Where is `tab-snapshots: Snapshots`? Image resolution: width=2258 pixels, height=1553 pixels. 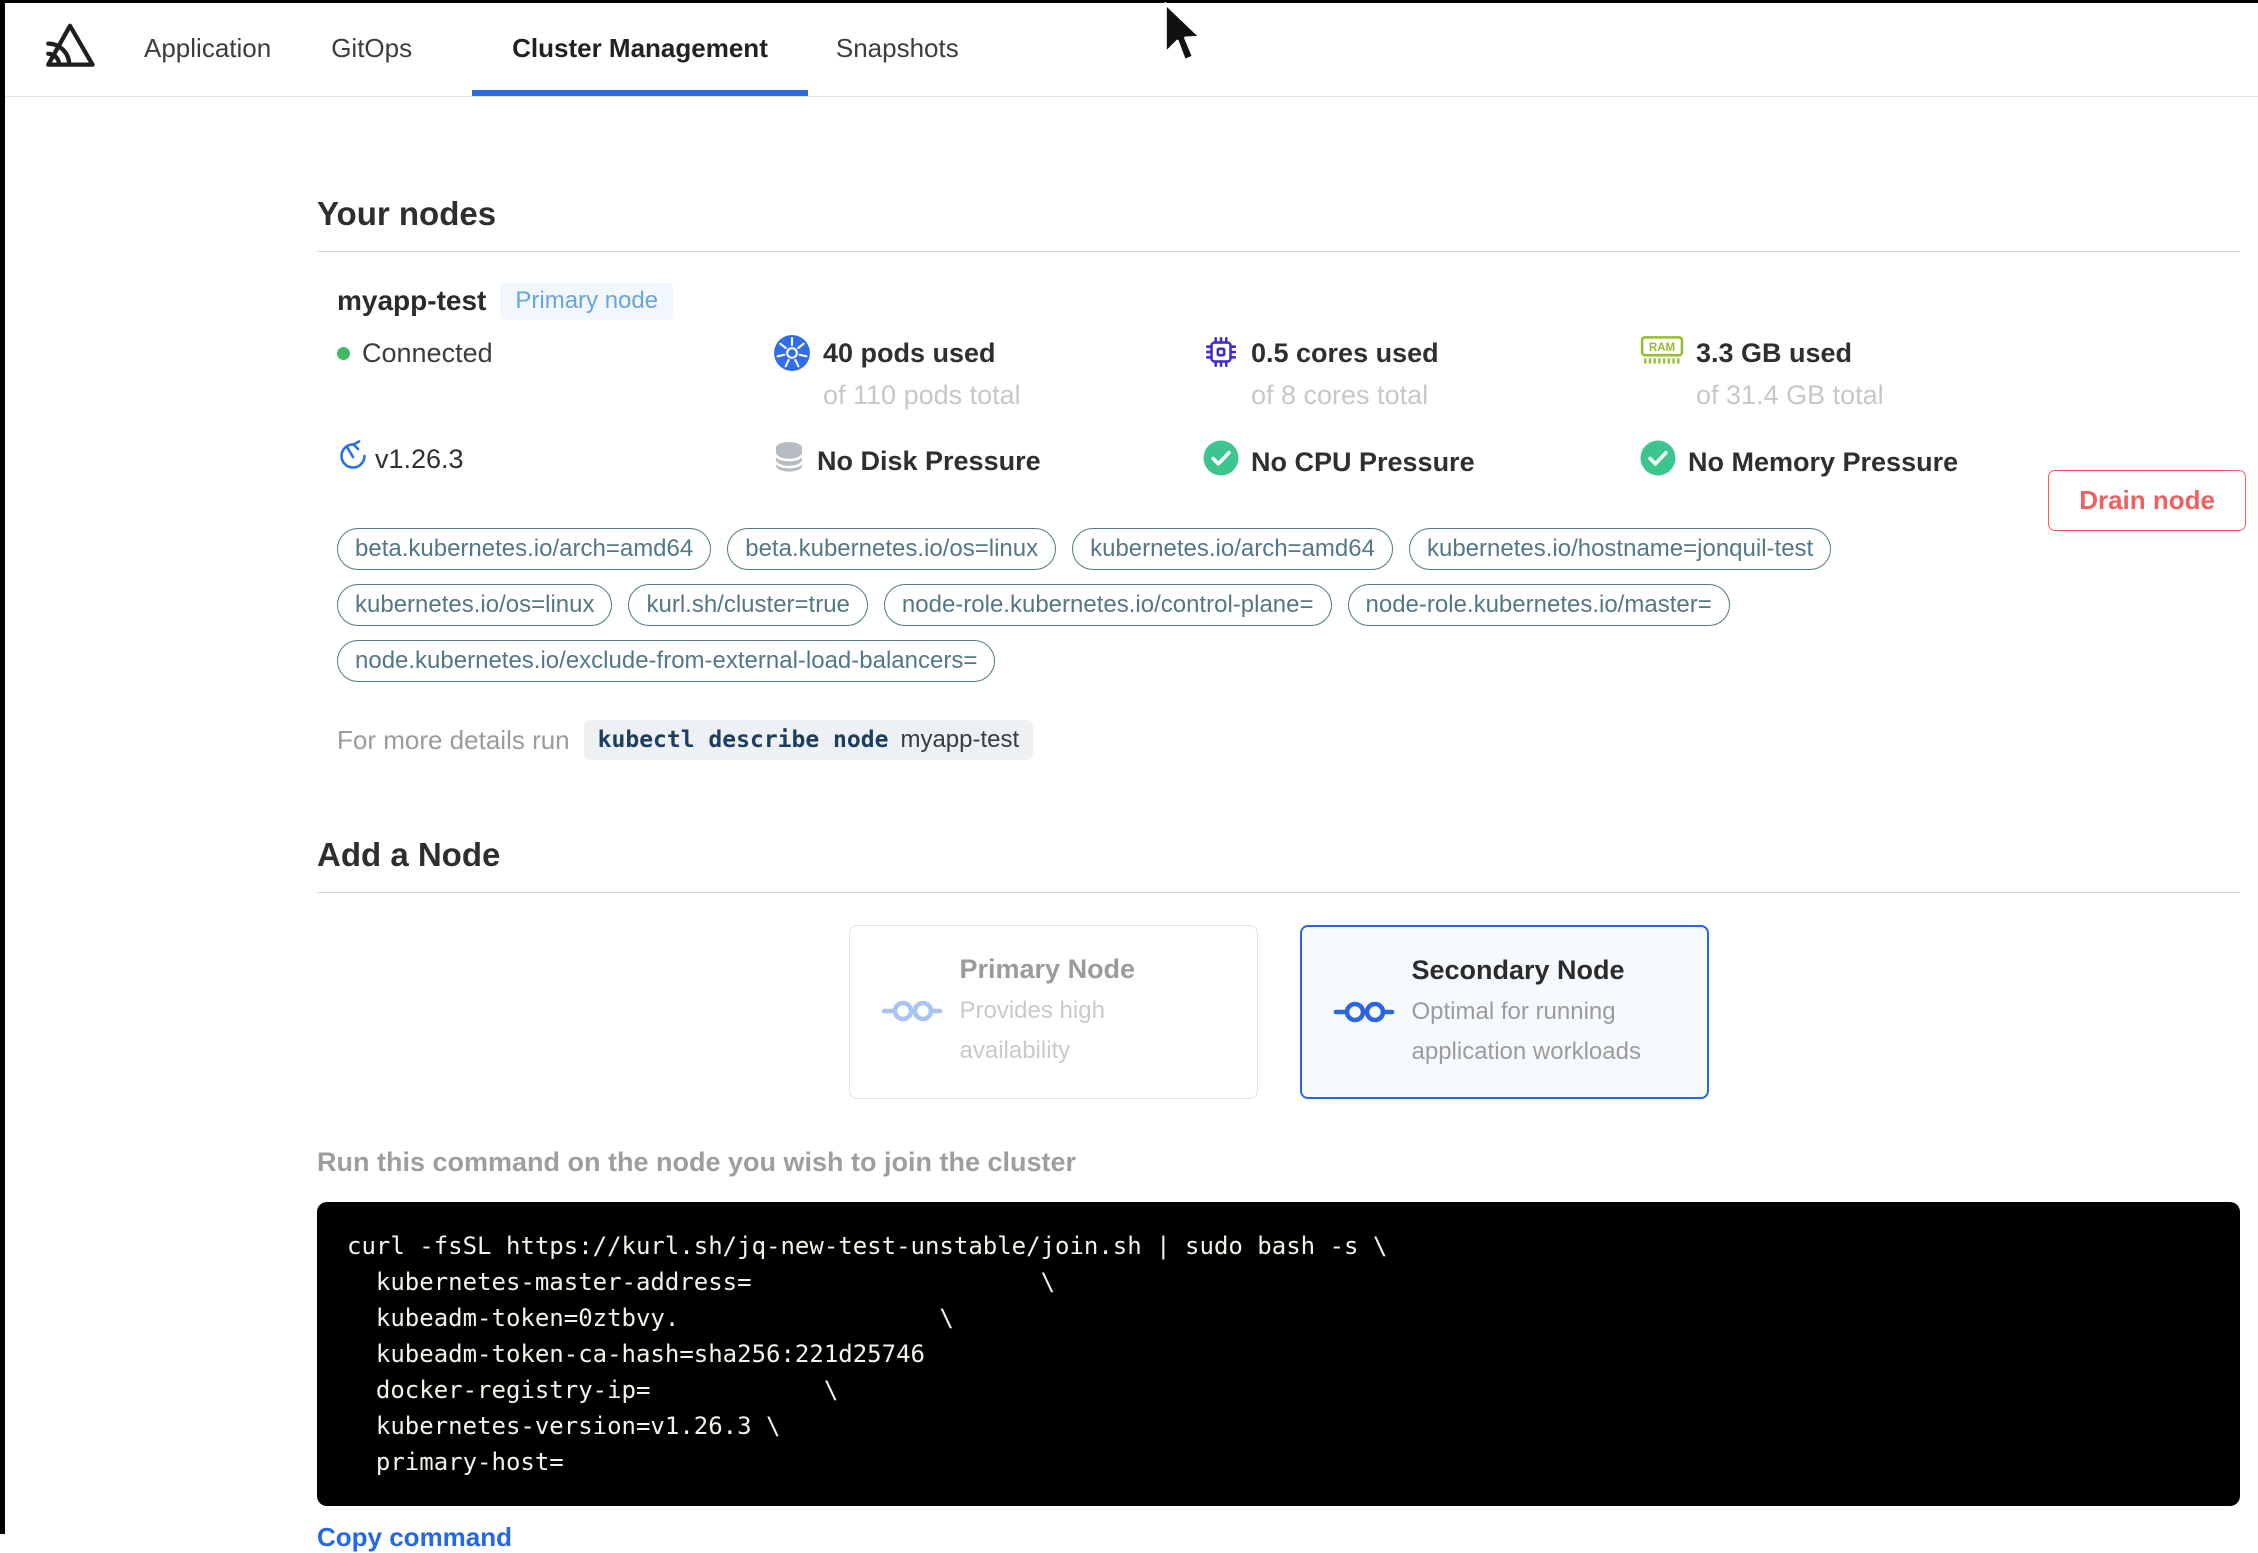 tab-snapshots: Snapshots is located at coordinates (897, 48).